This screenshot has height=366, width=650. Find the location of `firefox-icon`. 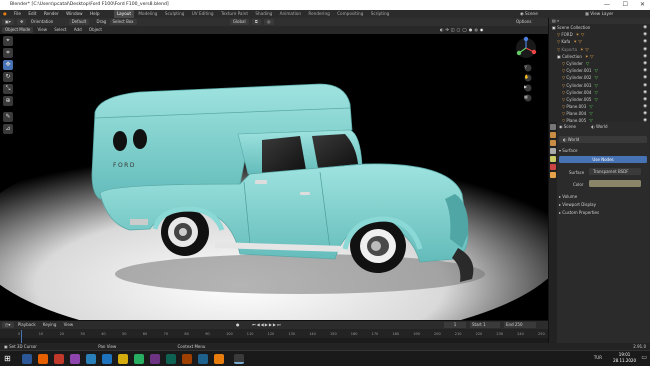

firefox-icon is located at coordinates (43, 359).